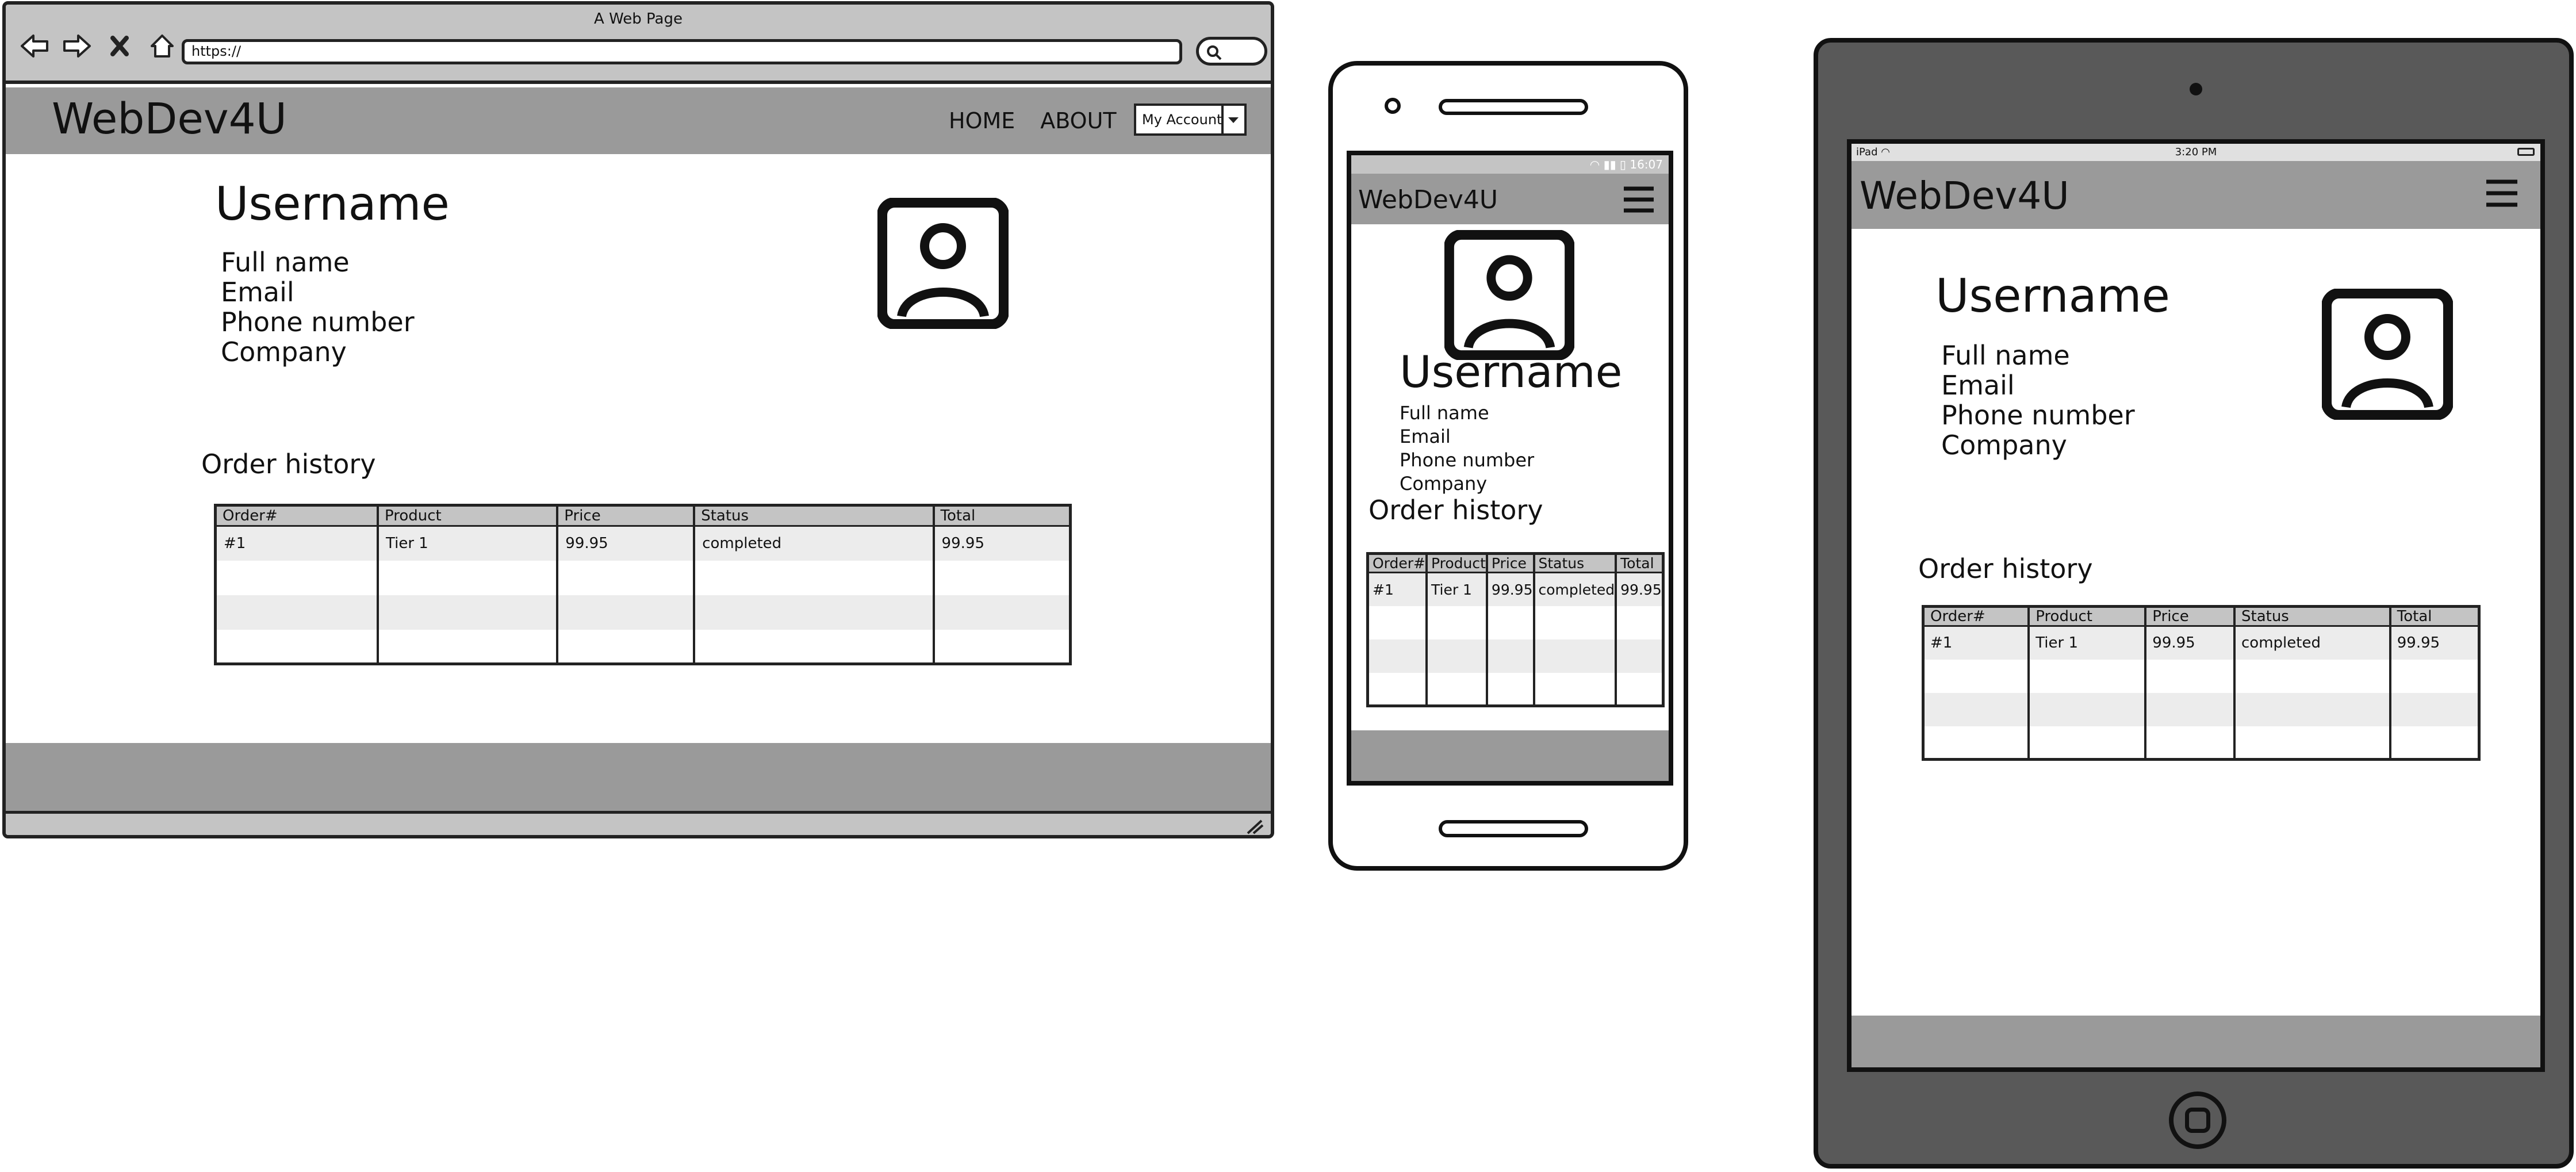 This screenshot has height=1172, width=2576. Describe the element at coordinates (638, 19) in the screenshot. I see `window-title: A Web Page` at that location.